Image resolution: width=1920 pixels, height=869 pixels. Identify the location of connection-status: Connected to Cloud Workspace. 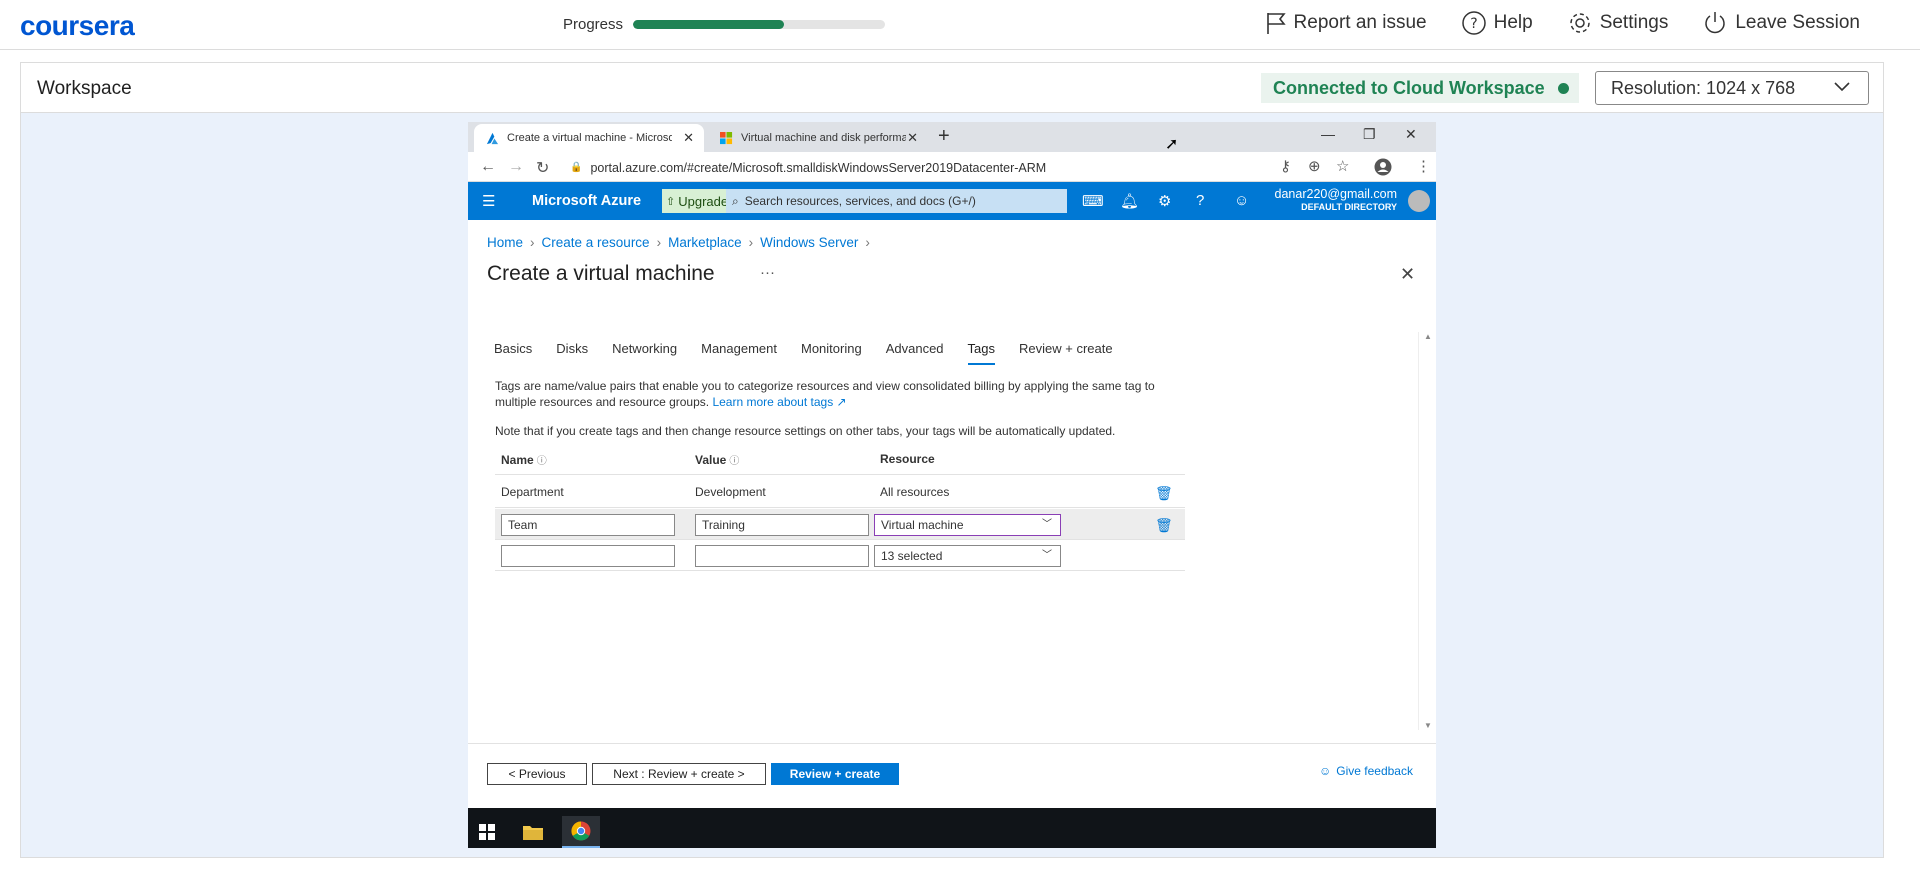
(1420, 88).